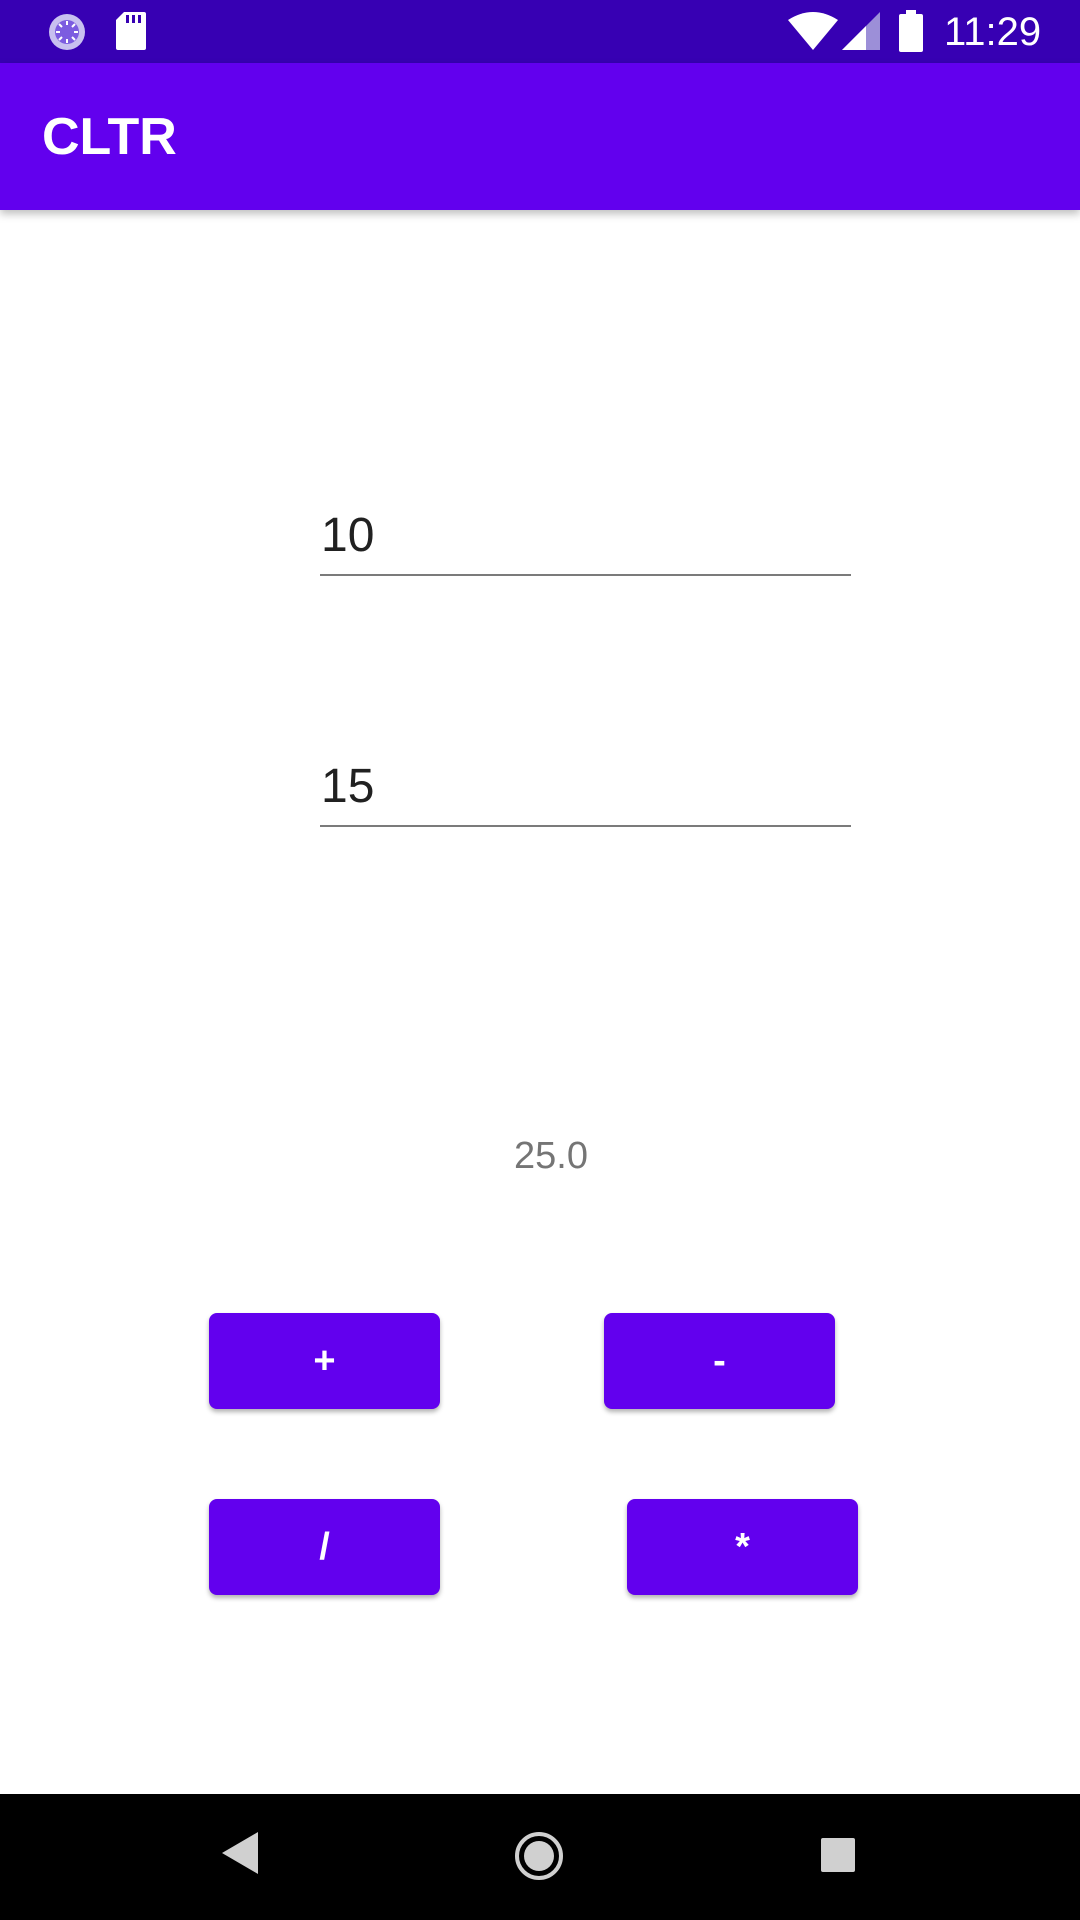  I want to click on navigation-bar, so click(540, 1857).